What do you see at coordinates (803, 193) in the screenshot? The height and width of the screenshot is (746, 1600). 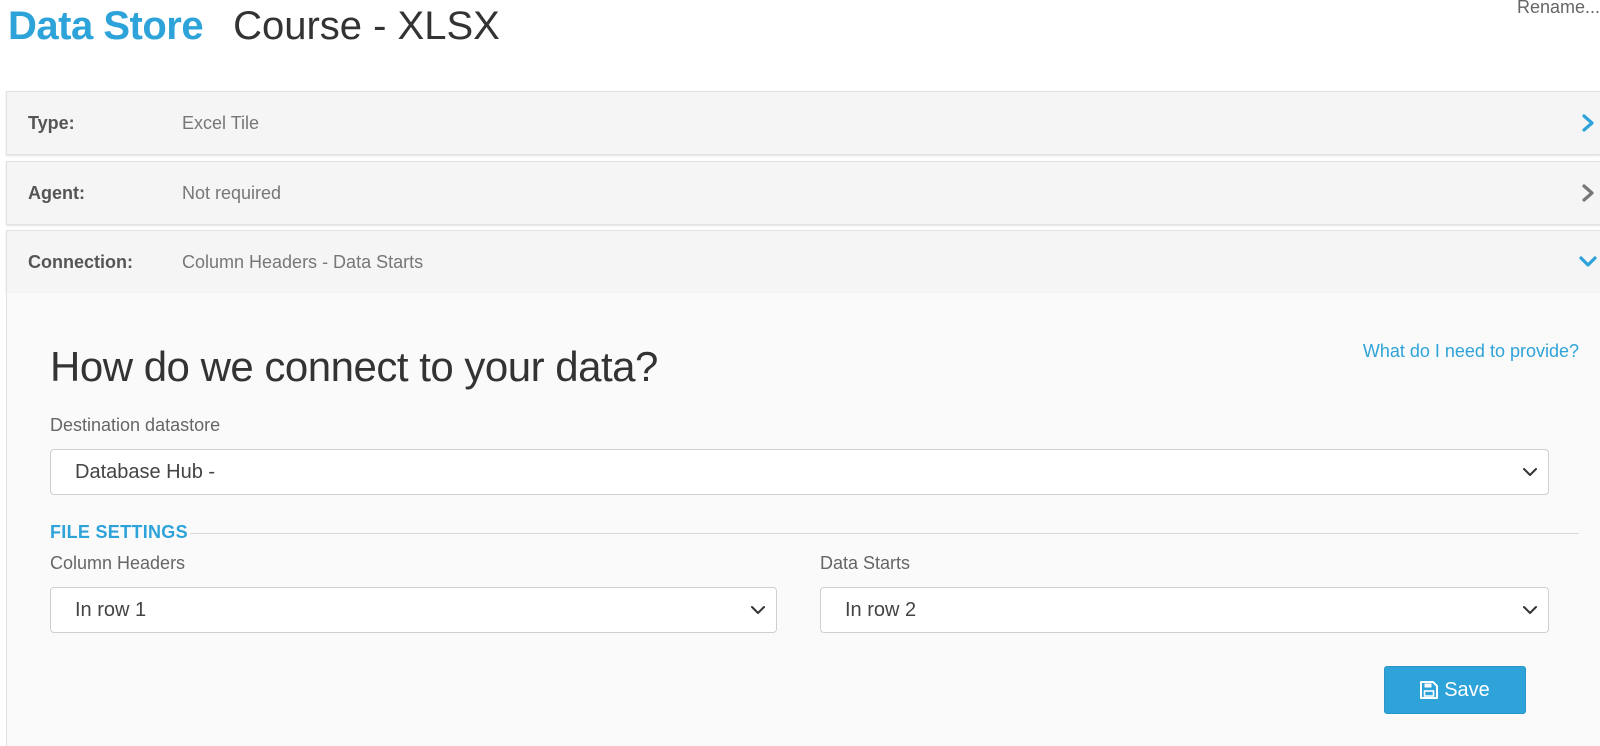 I see `summary-row-agent: Agent: Not required` at bounding box center [803, 193].